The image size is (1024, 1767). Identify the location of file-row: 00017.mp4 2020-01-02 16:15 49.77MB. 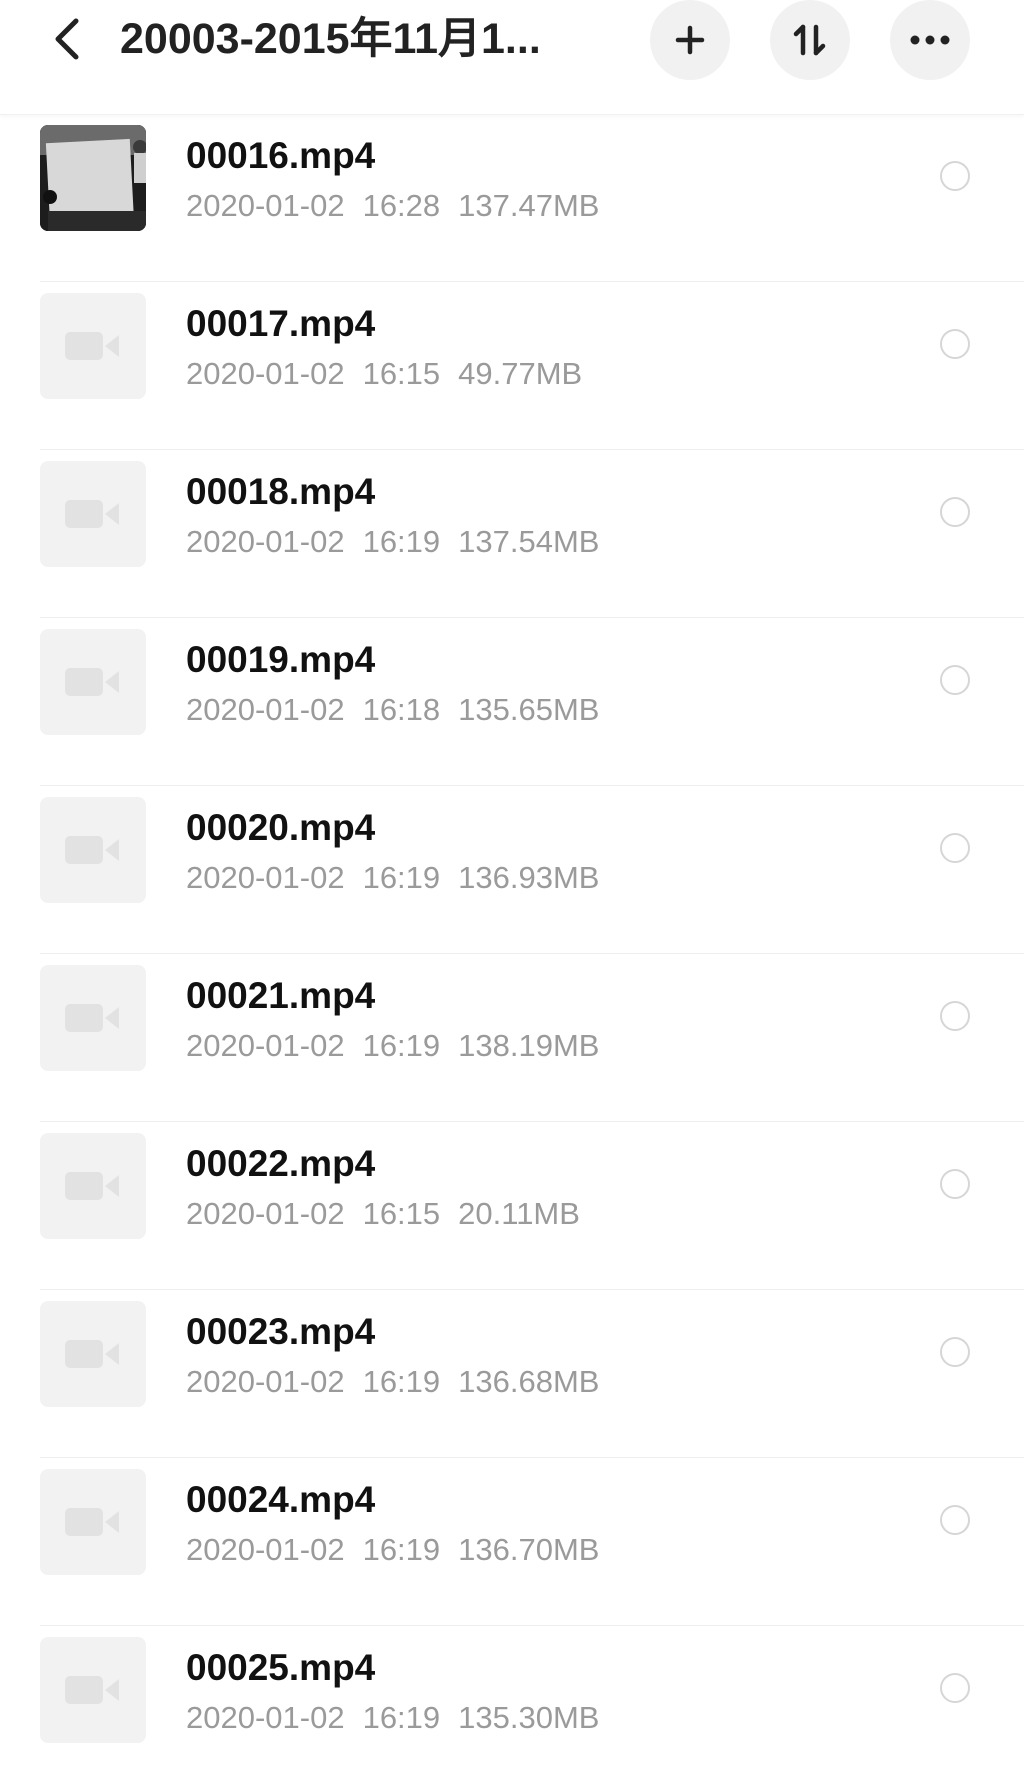
(512, 366).